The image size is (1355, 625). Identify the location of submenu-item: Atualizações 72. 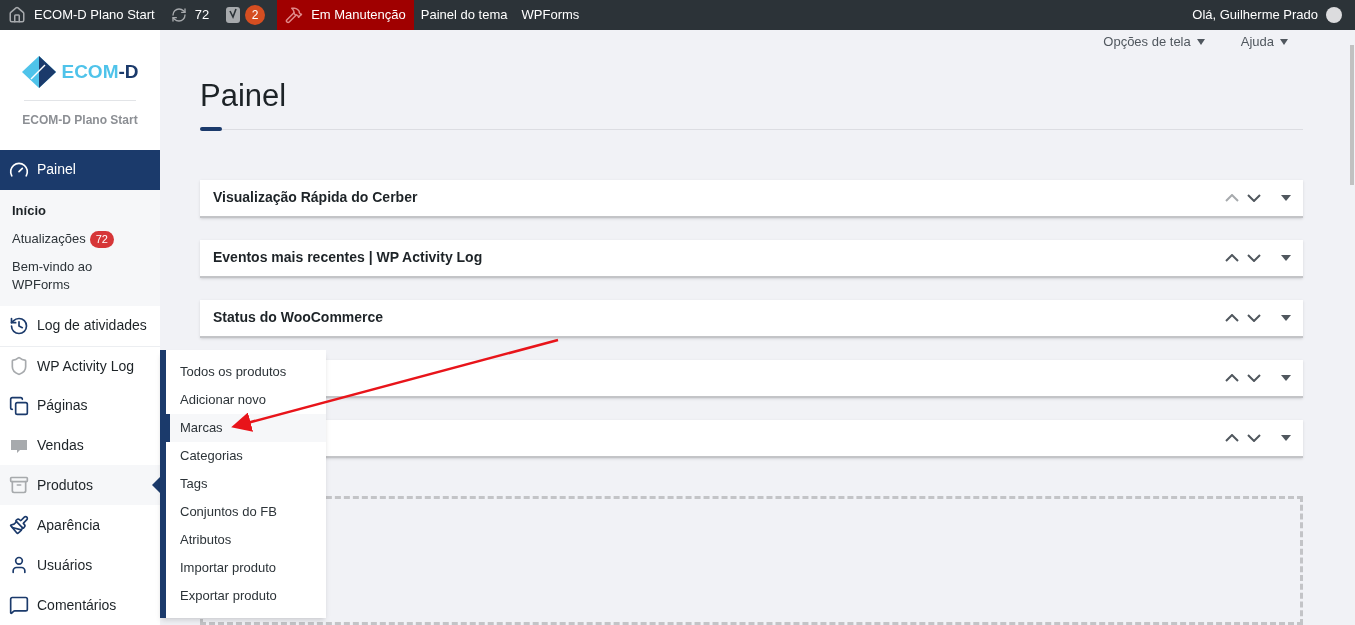
(80, 238).